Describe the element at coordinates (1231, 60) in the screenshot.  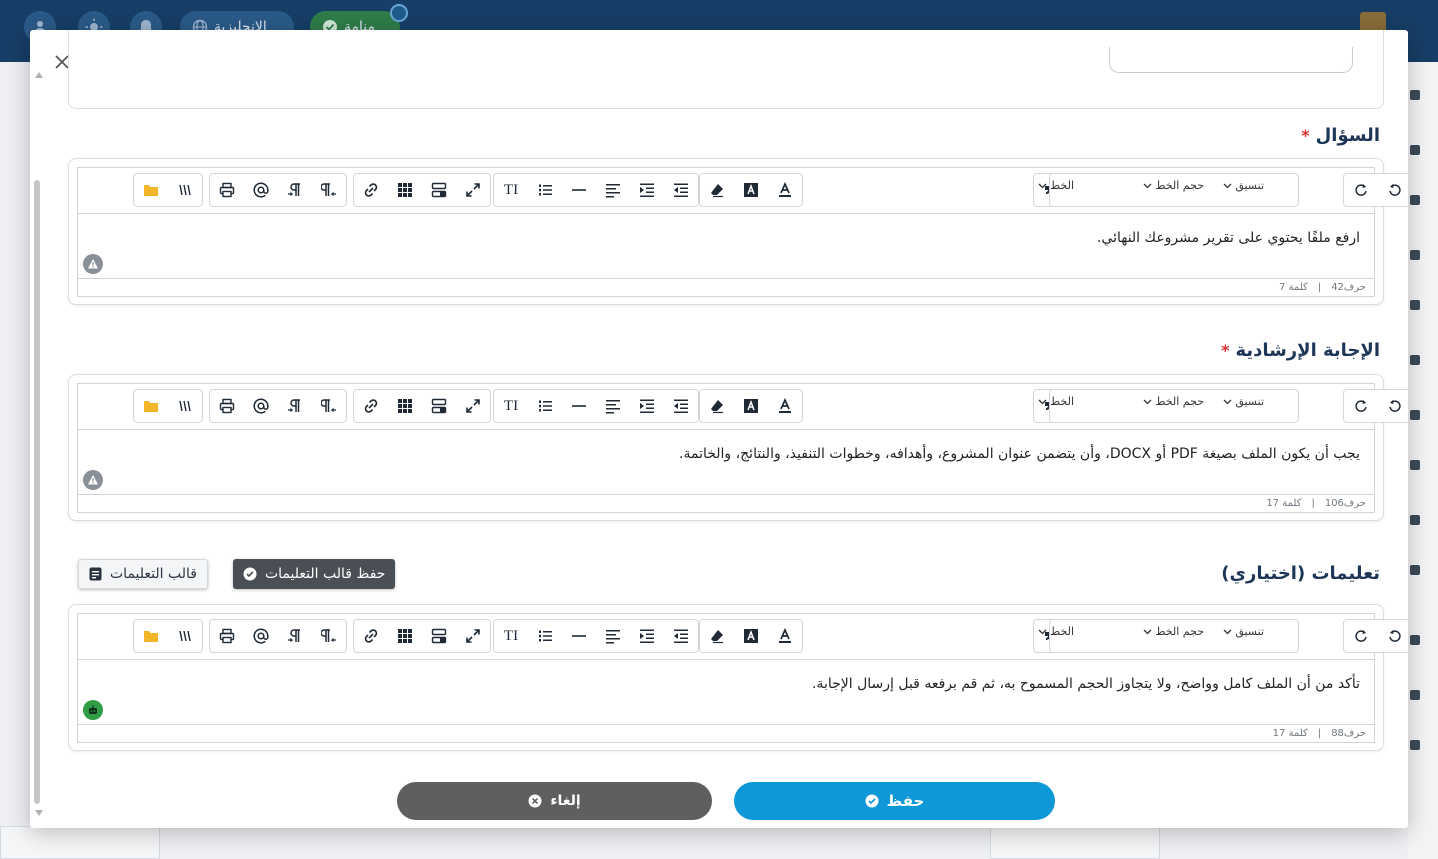
I see `previous-section-field` at that location.